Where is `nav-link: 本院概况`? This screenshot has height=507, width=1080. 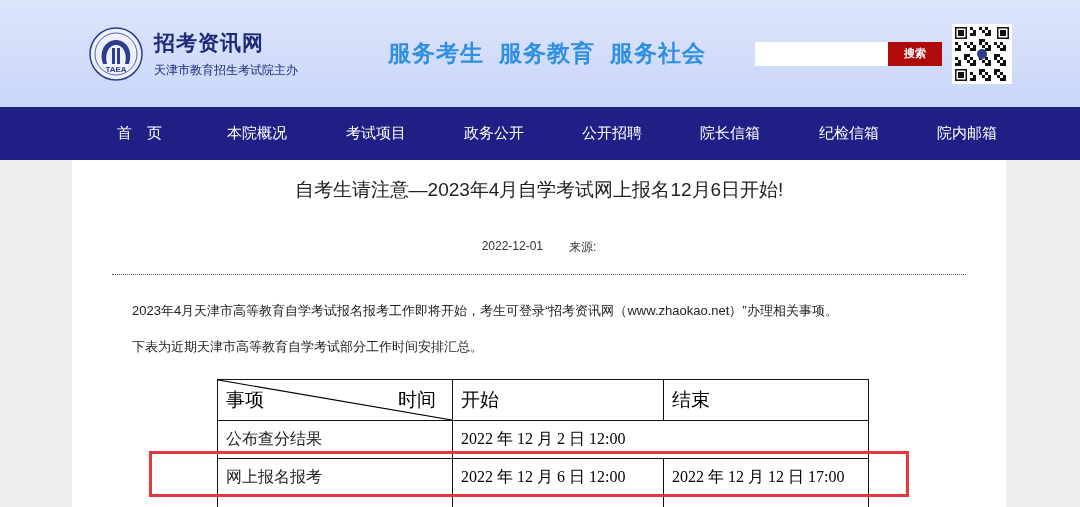
nav-link: 本院概况 is located at coordinates (257, 133).